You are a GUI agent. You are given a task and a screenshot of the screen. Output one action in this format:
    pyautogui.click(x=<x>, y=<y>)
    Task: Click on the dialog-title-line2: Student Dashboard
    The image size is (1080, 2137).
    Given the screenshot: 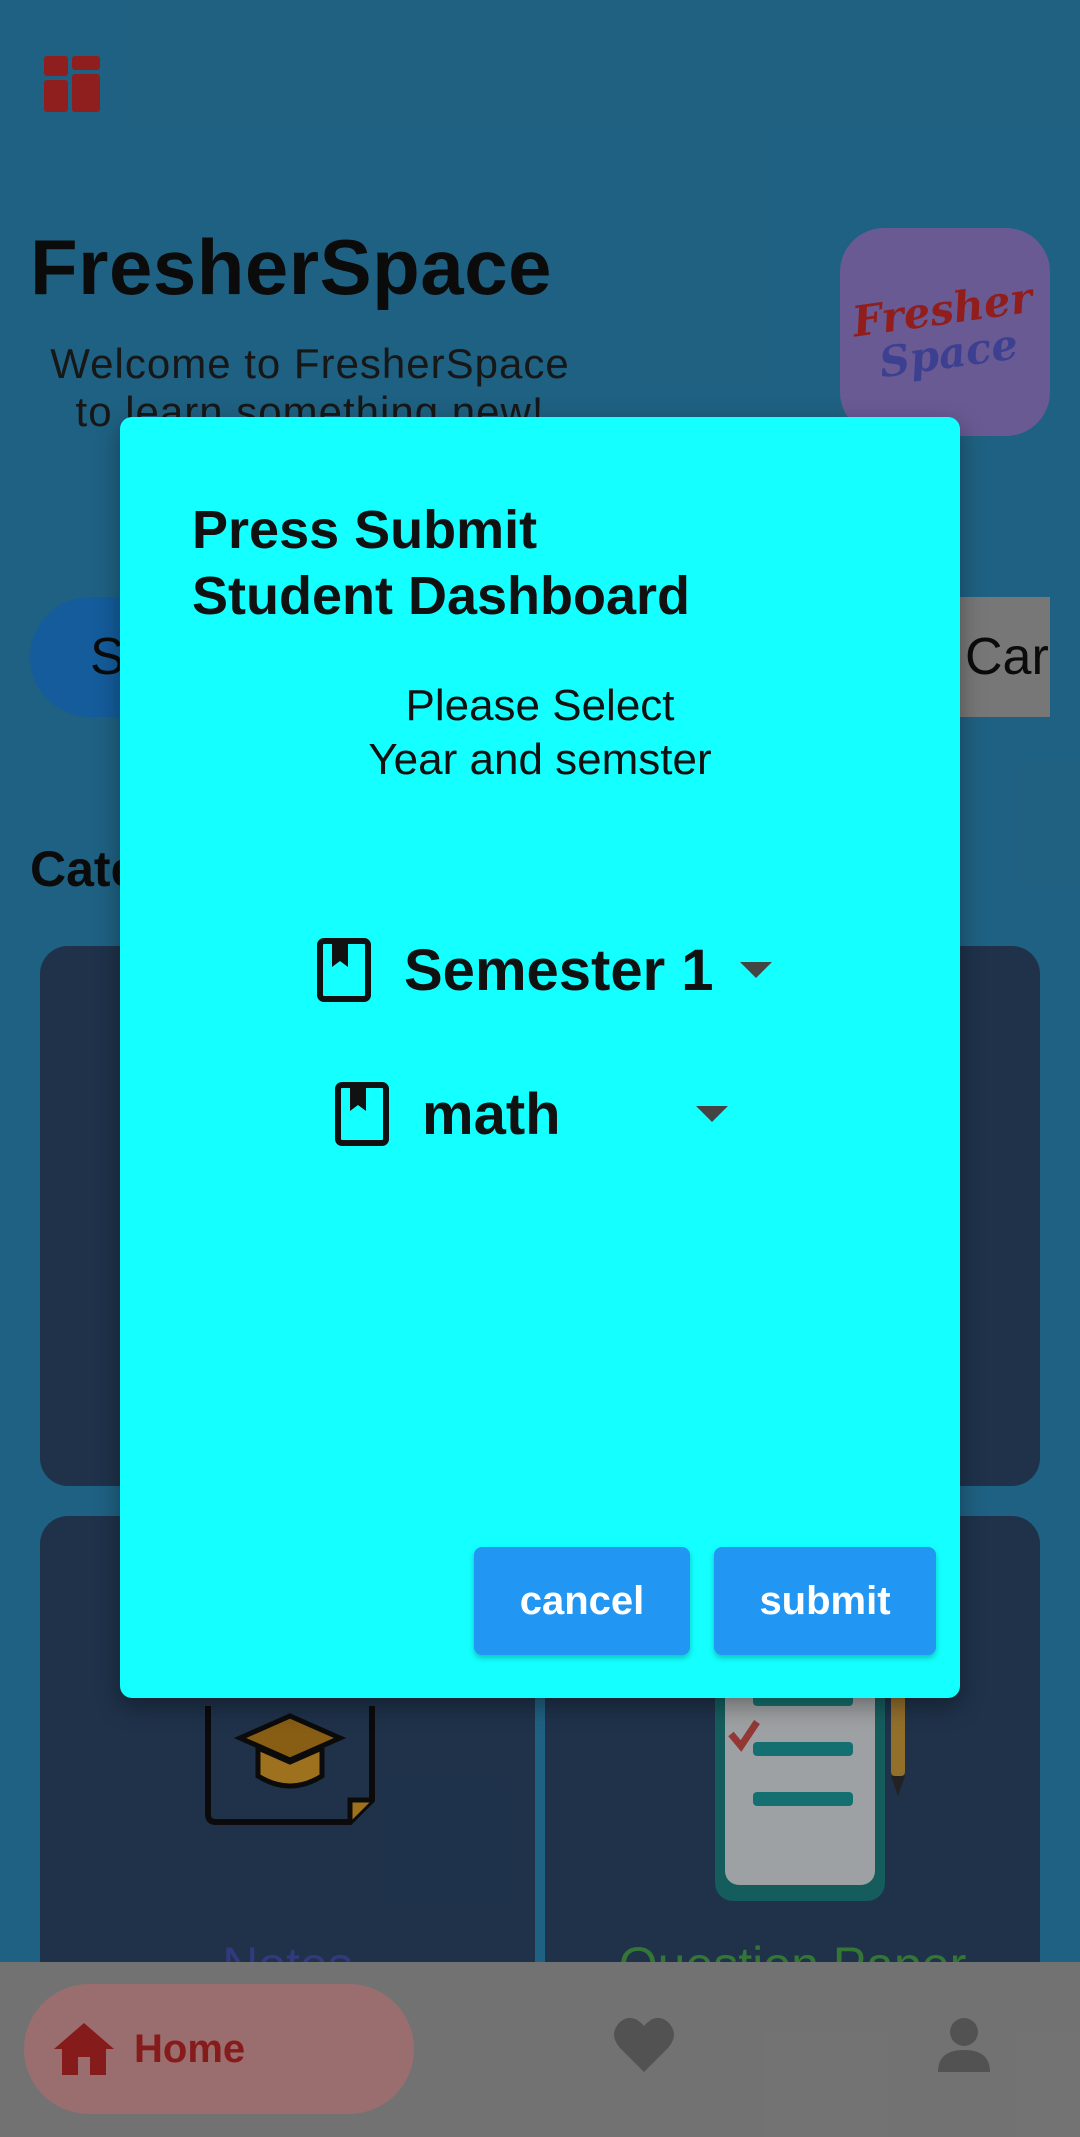 What is the action you would take?
    pyautogui.click(x=441, y=596)
    